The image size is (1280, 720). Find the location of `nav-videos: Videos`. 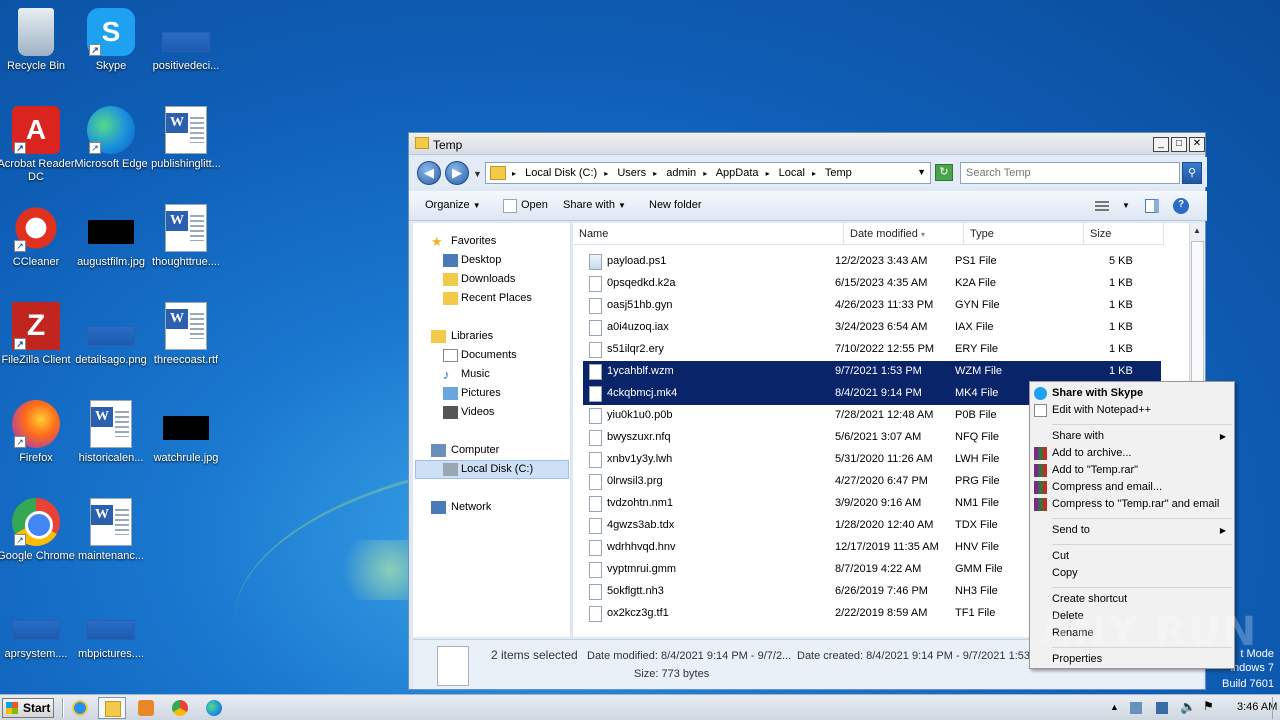

nav-videos: Videos is located at coordinates (477, 412).